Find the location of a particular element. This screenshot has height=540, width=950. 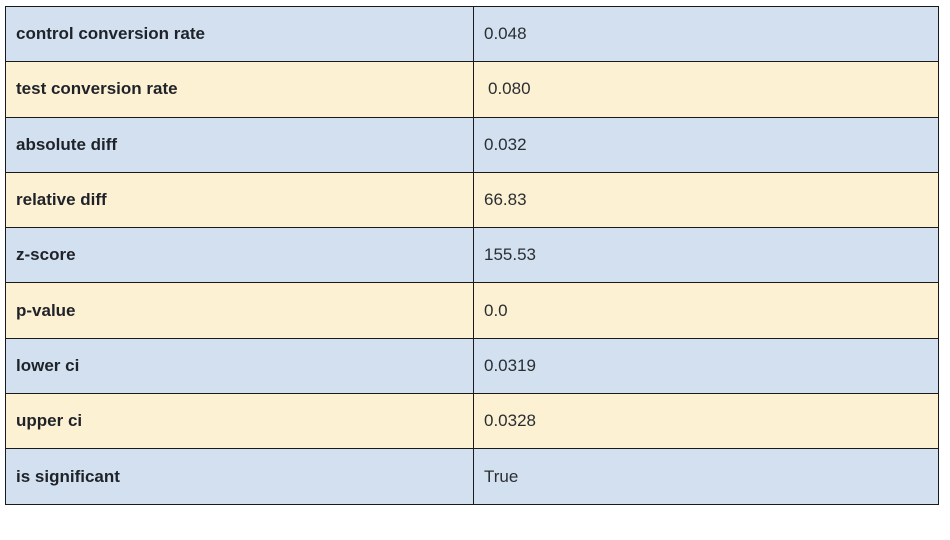

table-row-is-significant: is significant True is located at coordinates (472, 476).